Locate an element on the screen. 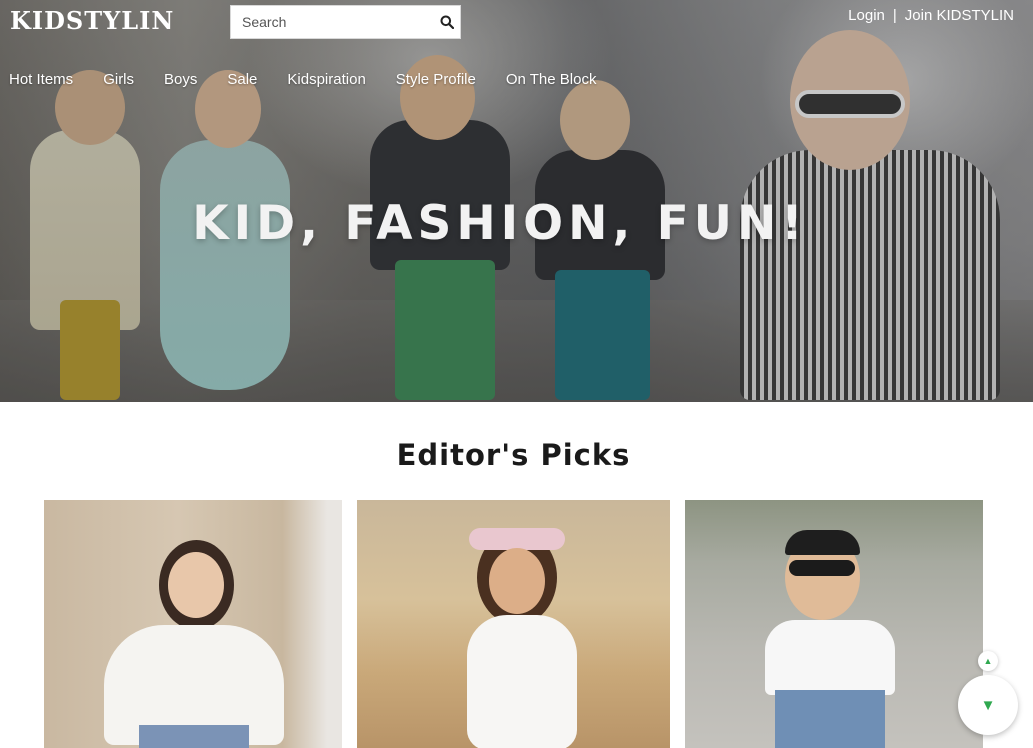 The width and height of the screenshot is (1033, 748). nav-item-style-profile: Style Profile is located at coordinates (436, 79).